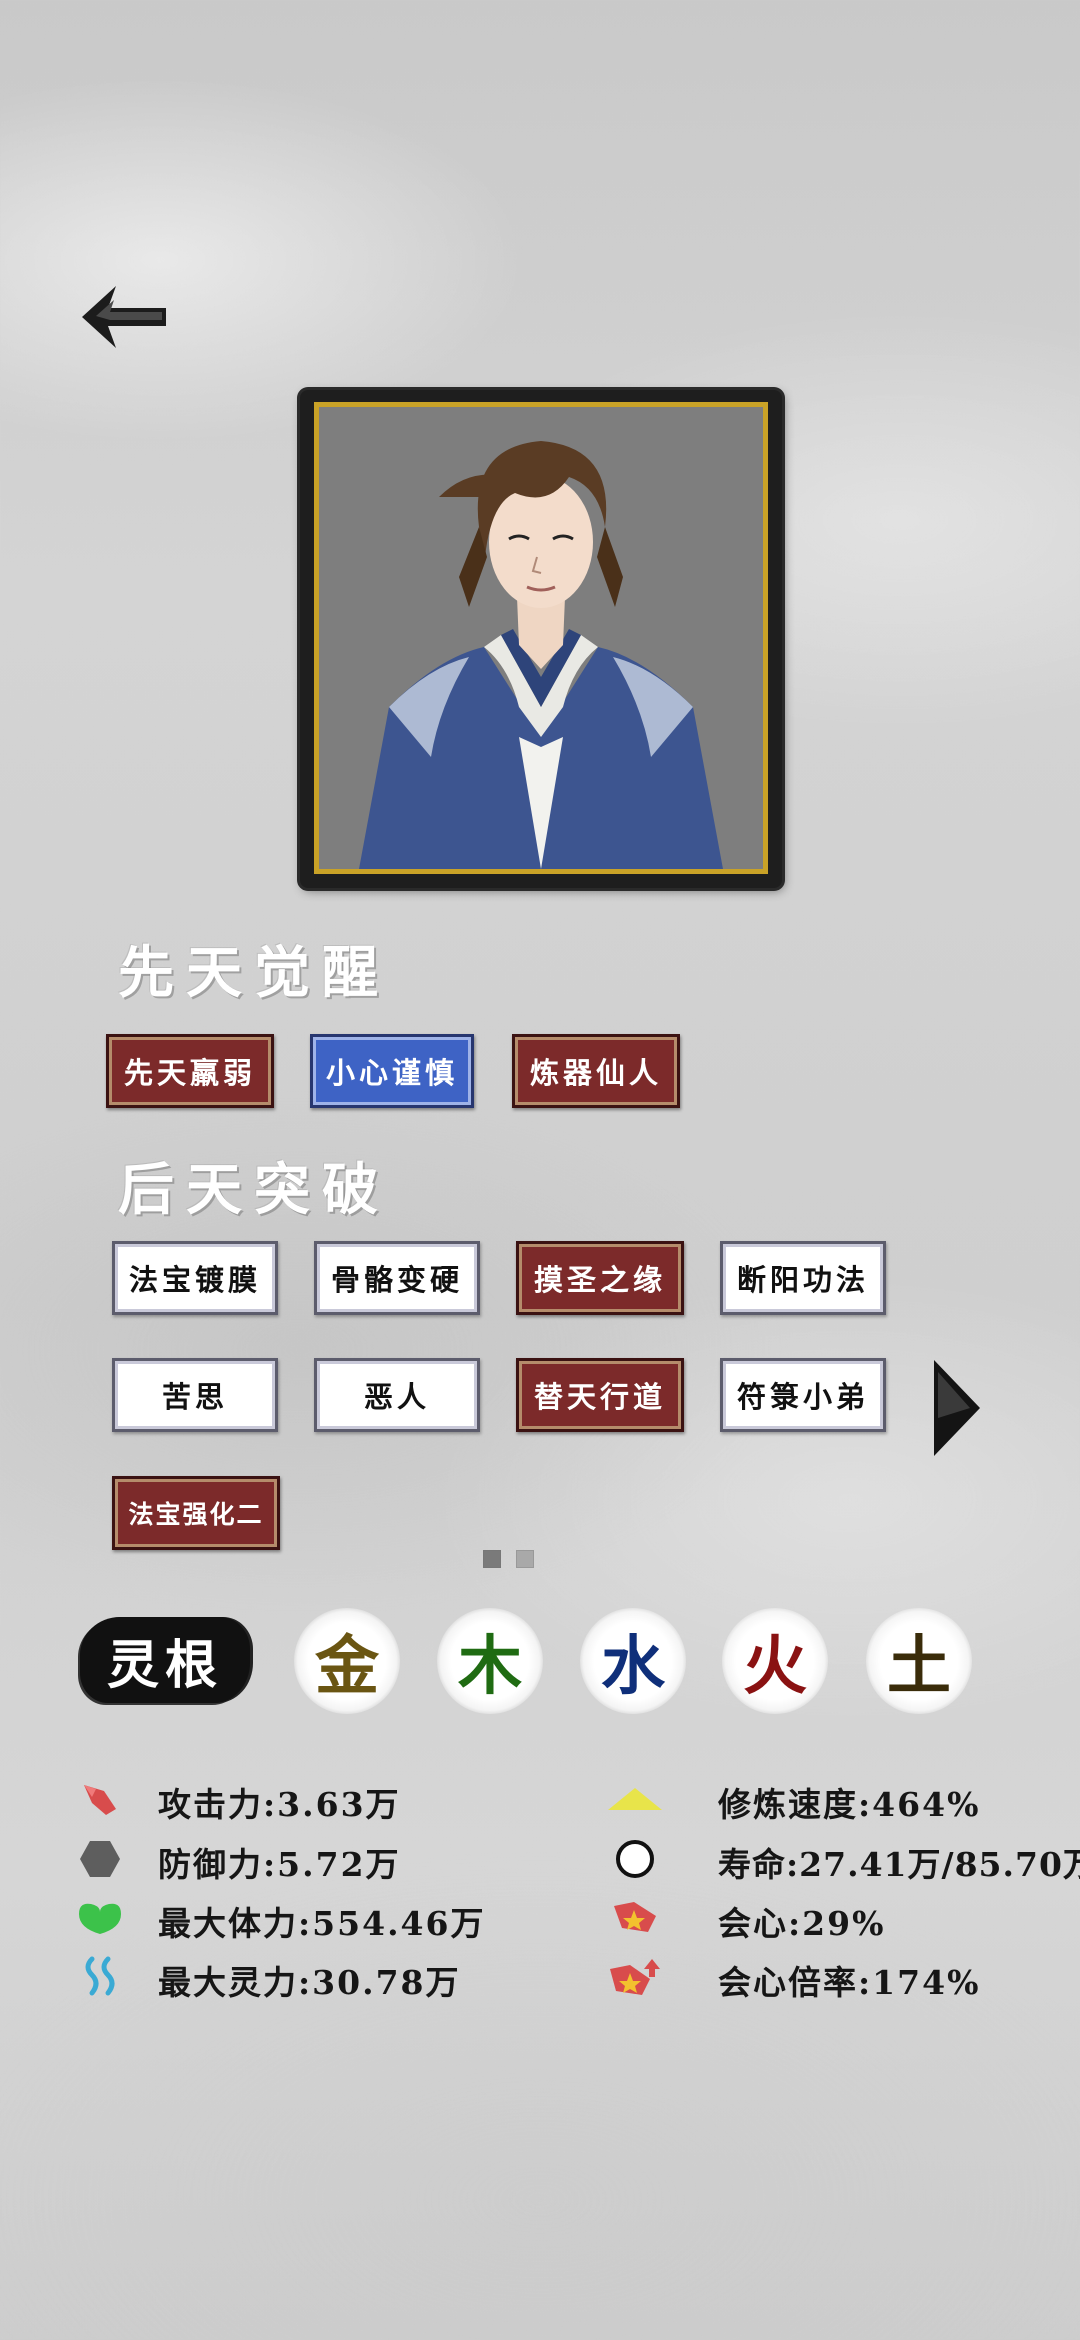 The height and width of the screenshot is (2340, 1080). I want to click on triangle-right-icon, so click(957, 1408).